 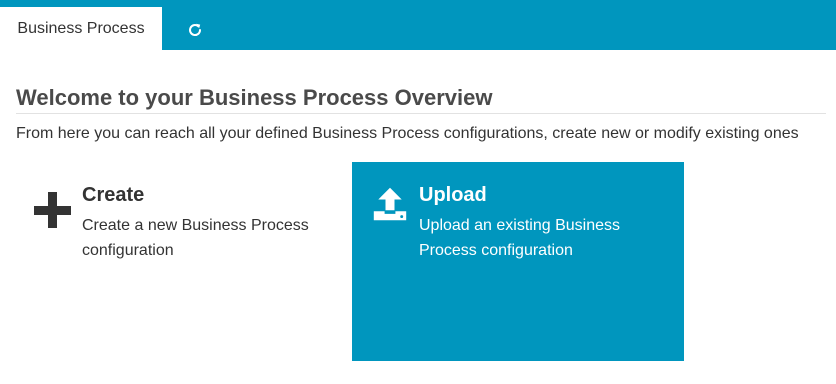 What do you see at coordinates (418, 25) in the screenshot?
I see `tab-bar: Business Process` at bounding box center [418, 25].